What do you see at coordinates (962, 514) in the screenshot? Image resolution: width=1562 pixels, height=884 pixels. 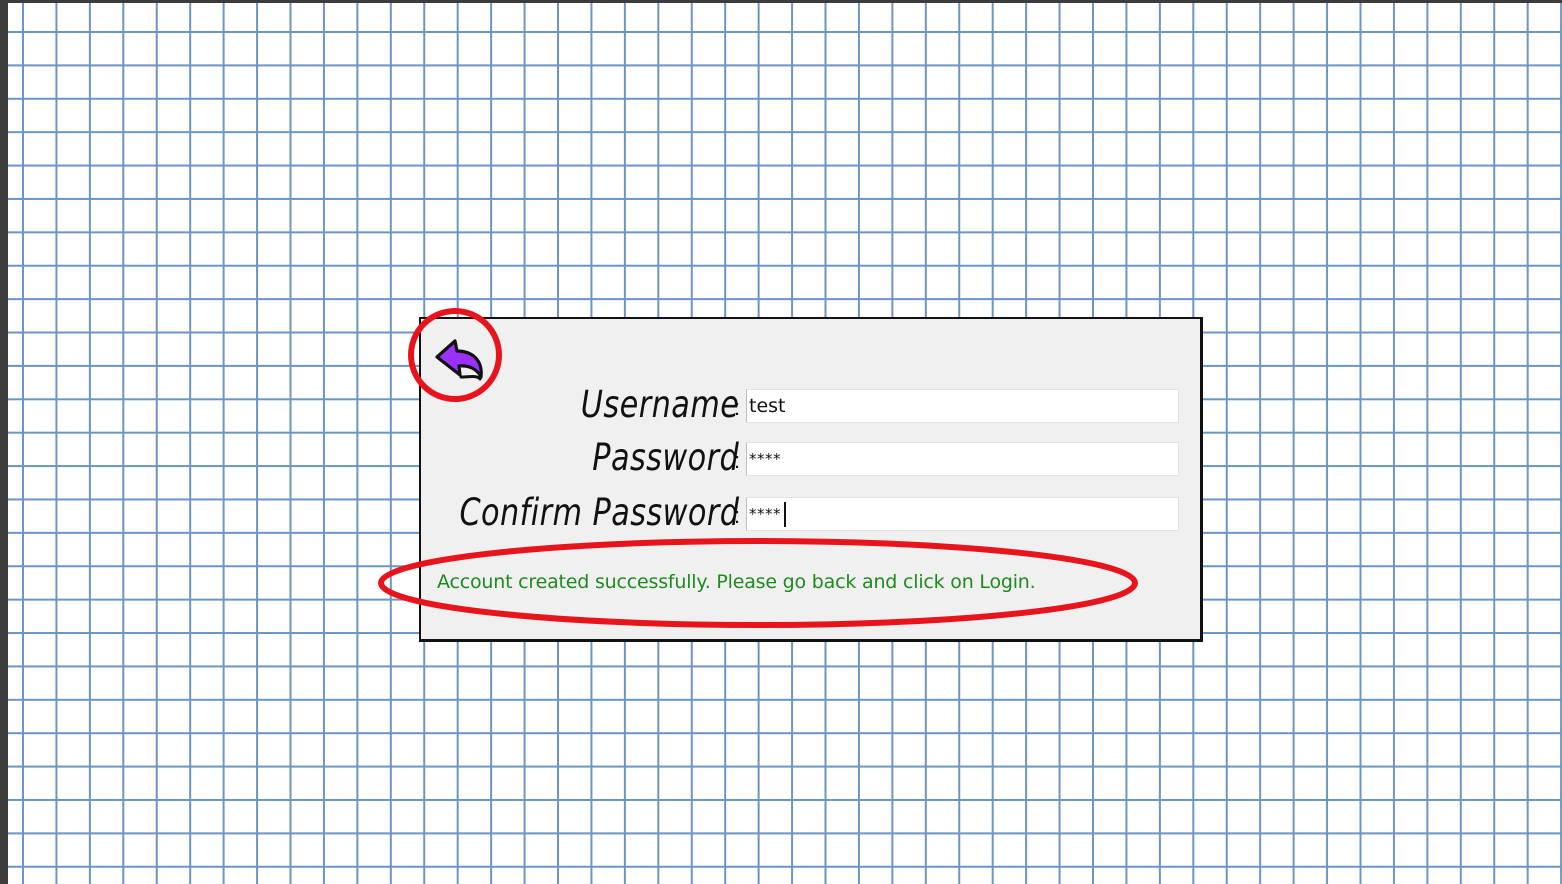 I see `confirm-password-input` at bounding box center [962, 514].